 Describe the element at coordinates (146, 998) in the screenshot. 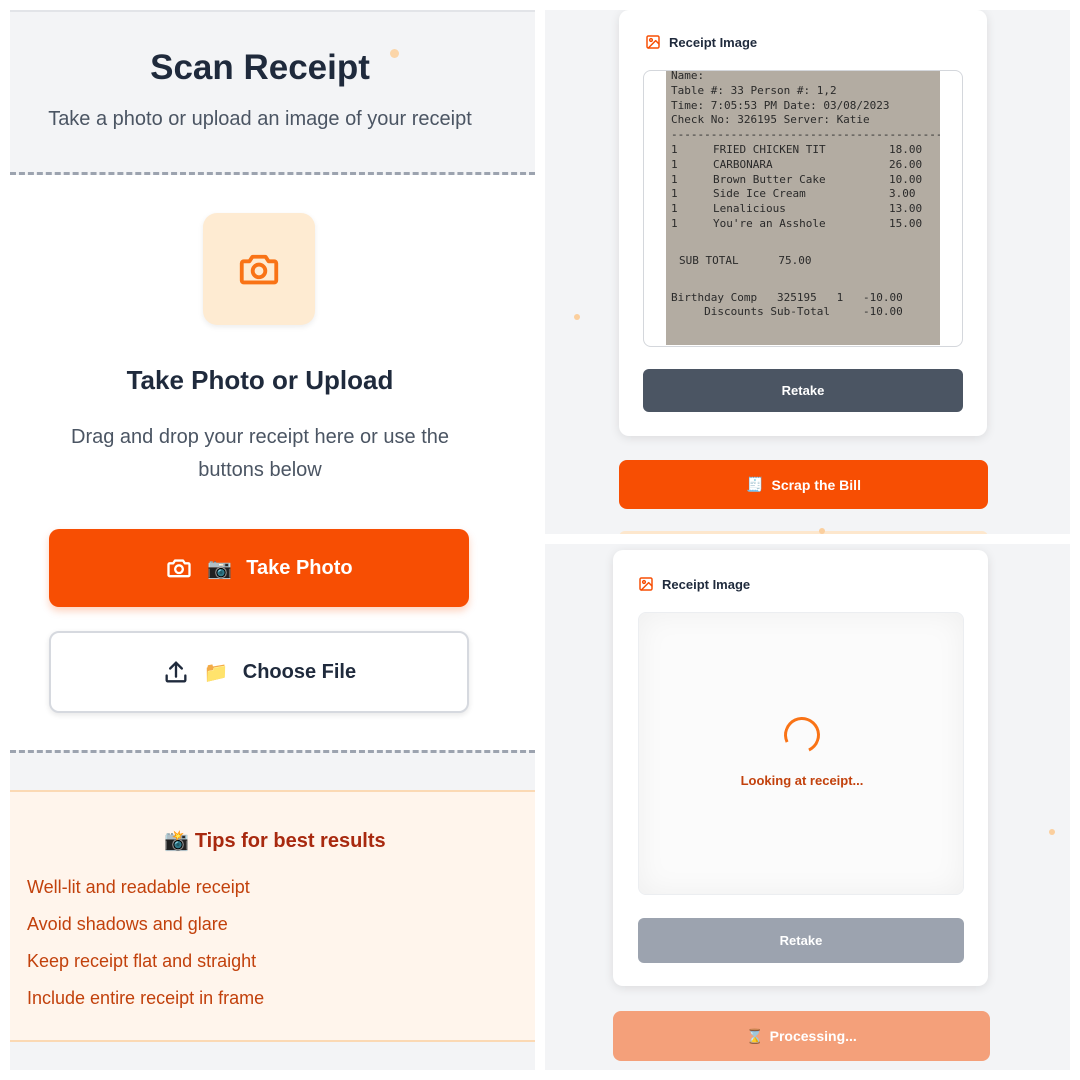

I see `list-item: Include entire receipt in frame` at that location.